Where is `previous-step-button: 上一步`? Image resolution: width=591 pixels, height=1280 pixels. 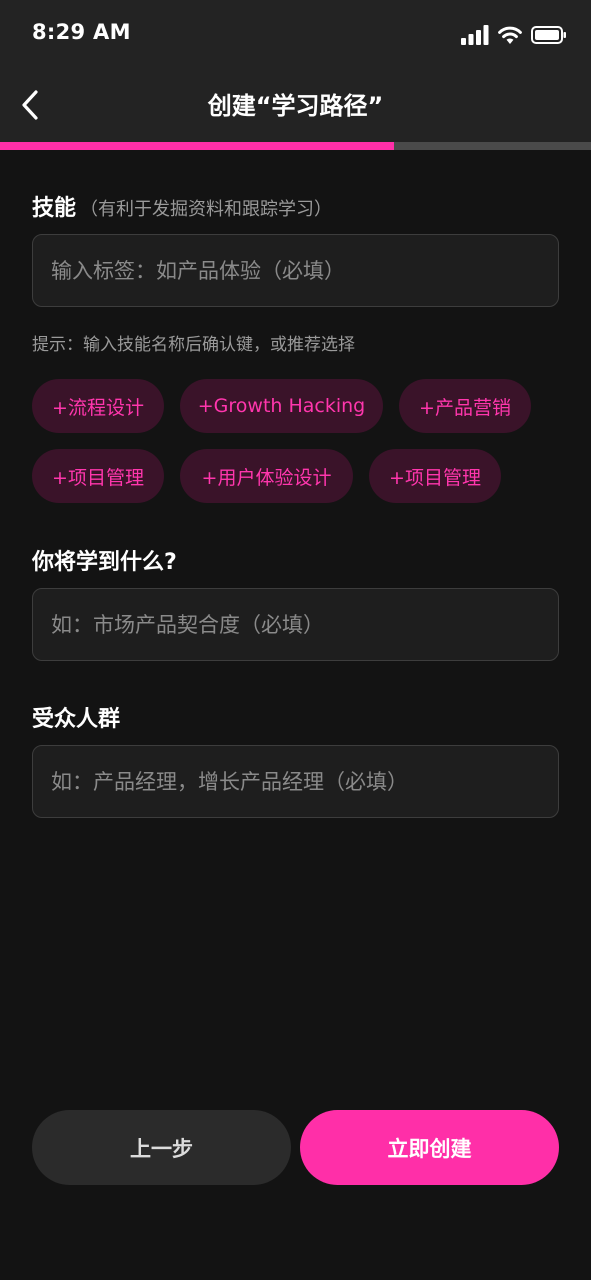 previous-step-button: 上一步 is located at coordinates (161, 1147).